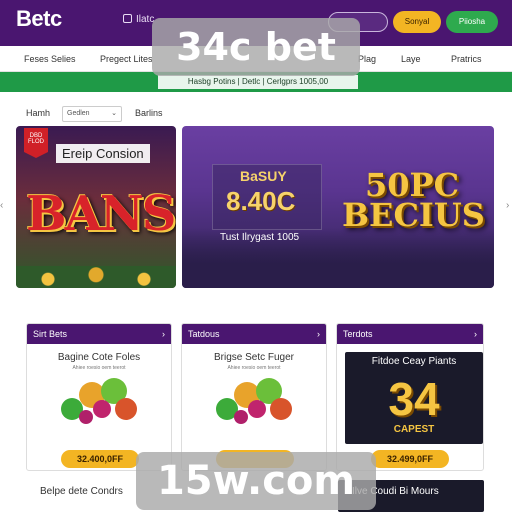 Image resolution: width=512 pixels, height=512 pixels. Describe the element at coordinates (36, 143) in the screenshot. I see `hero-badge: DBD FLOD` at that location.